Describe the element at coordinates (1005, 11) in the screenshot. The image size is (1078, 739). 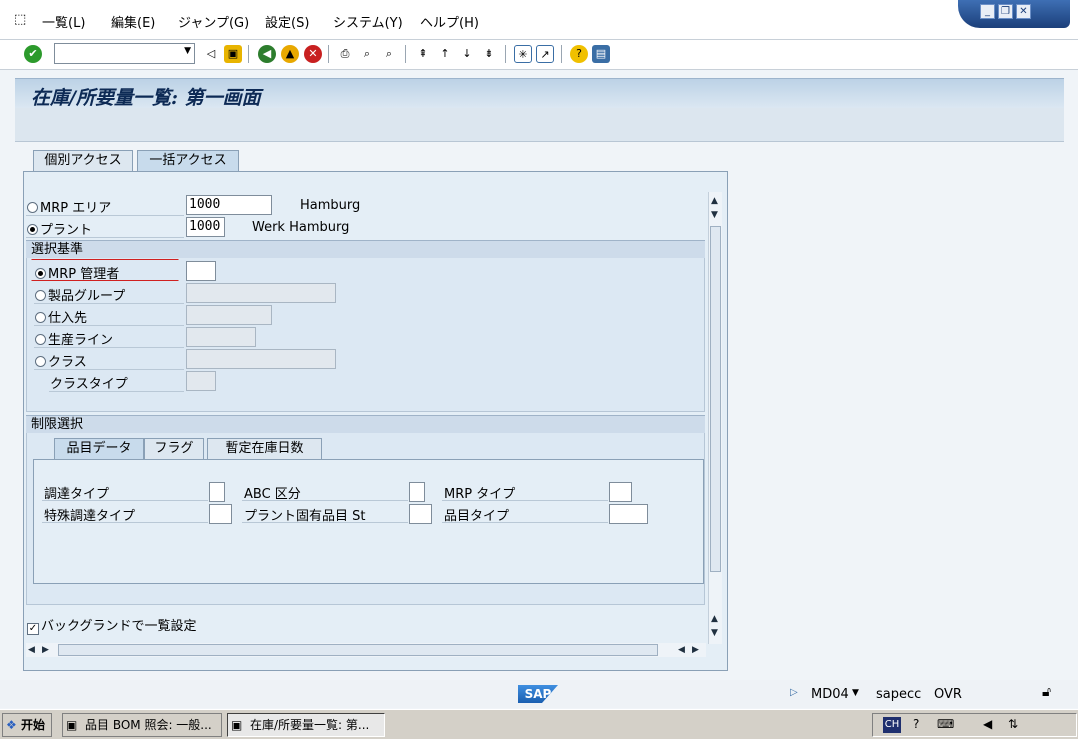
I see `restore-icon: ❐` at that location.